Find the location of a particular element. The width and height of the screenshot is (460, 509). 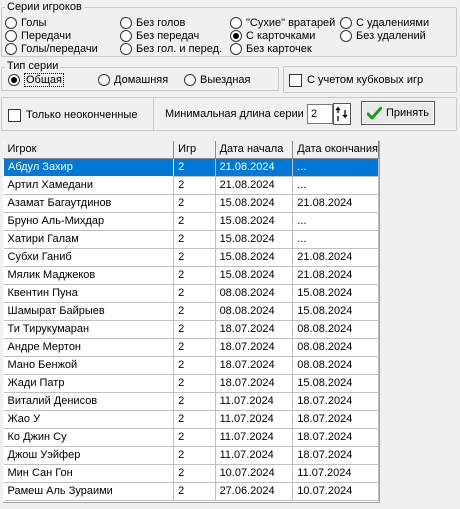

radio-goals-assists: Голы/передачи is located at coordinates (51, 49).